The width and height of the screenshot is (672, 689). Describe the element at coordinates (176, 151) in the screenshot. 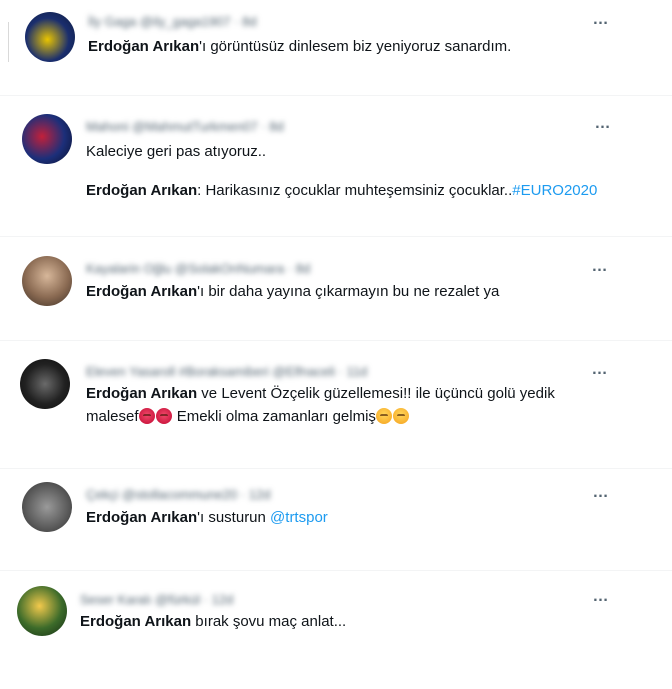

I see `tweet-text-line: Kaleciye geri pas atıyoruz..` at that location.